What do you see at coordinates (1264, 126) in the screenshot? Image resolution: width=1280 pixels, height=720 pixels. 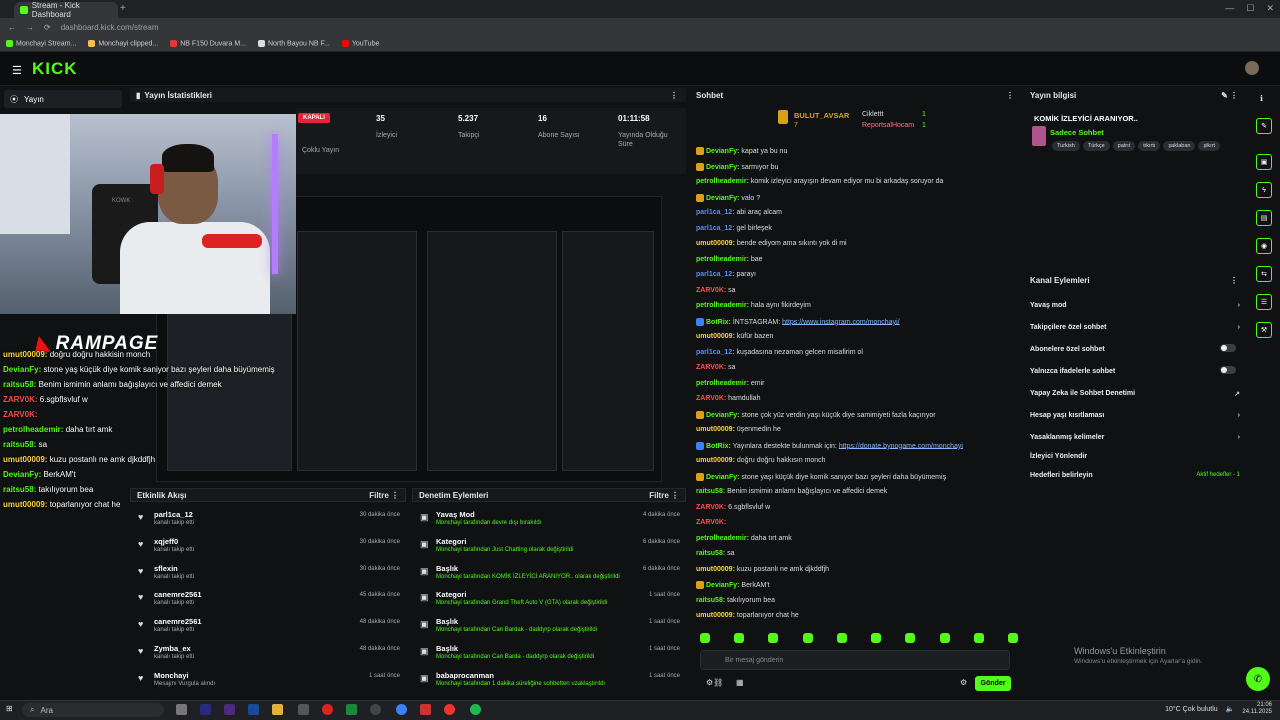 I see `pen-icon: ✎` at bounding box center [1264, 126].